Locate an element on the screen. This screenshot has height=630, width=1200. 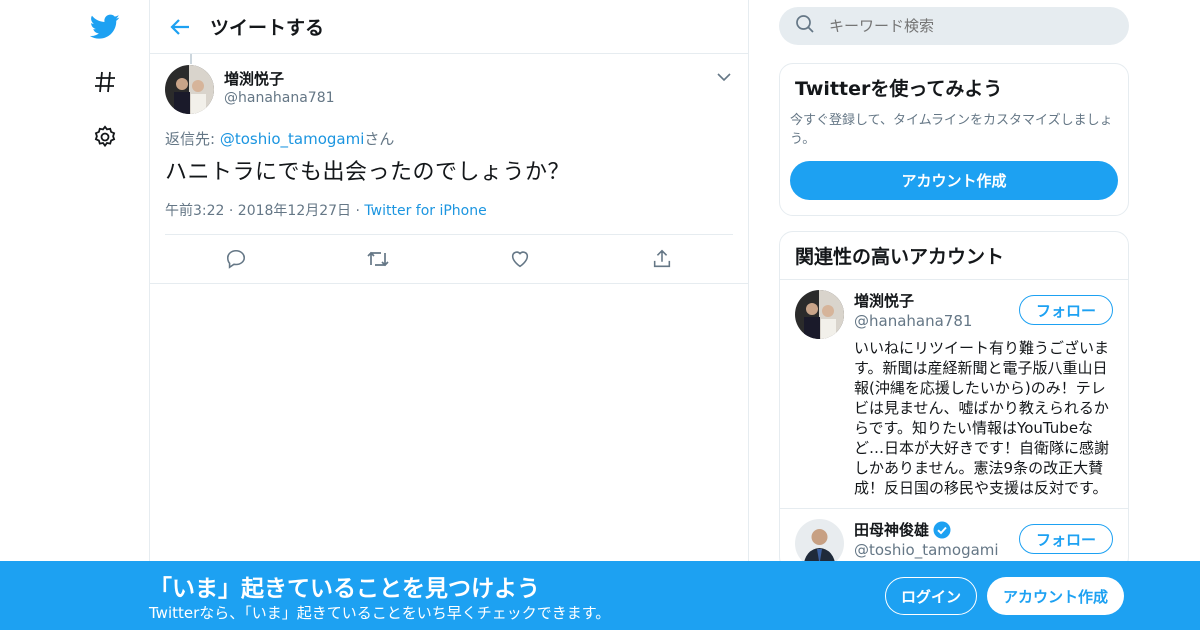
left-nav is located at coordinates (75, 315).